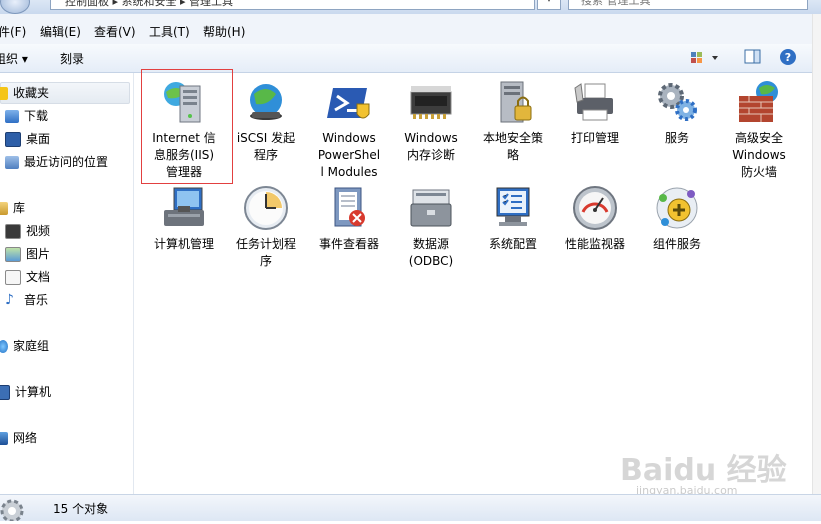  Describe the element at coordinates (13, 31) in the screenshot. I see `menu-file: 件(F)` at that location.